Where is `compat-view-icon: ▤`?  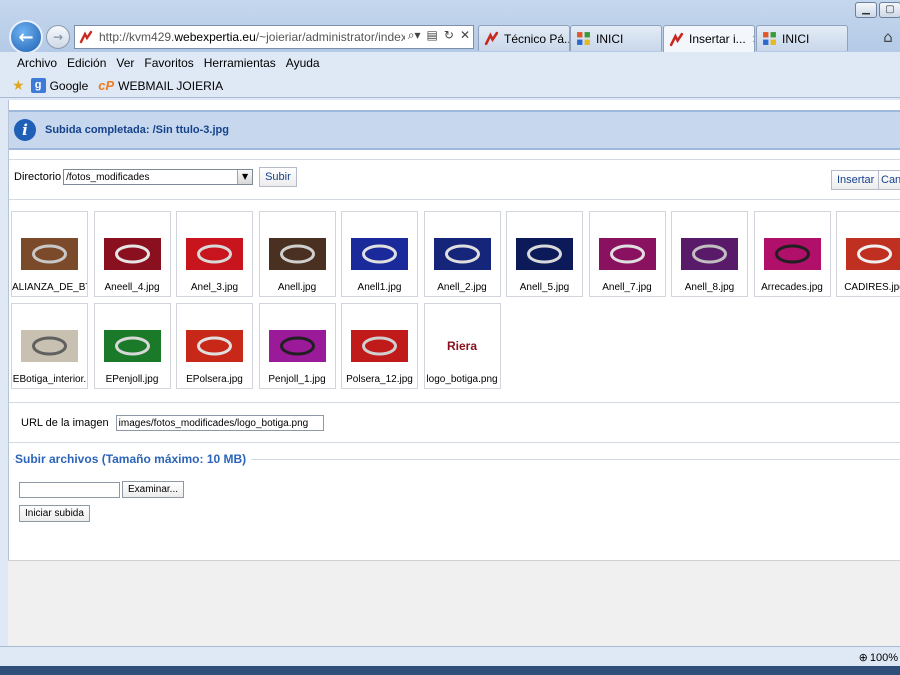
compat-view-icon: ▤ is located at coordinates (432, 35).